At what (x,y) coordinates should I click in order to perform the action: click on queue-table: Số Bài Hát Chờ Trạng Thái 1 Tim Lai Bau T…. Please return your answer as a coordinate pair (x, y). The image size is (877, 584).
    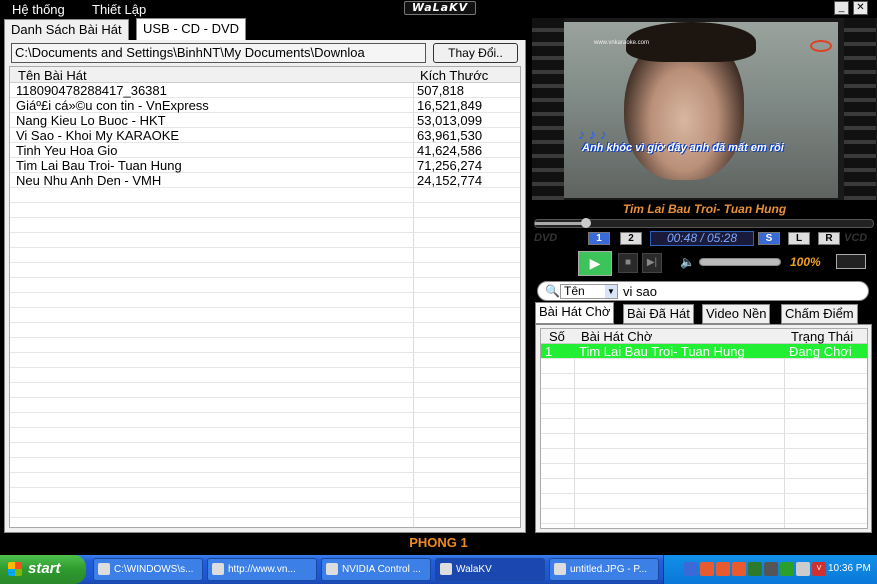
    Looking at the image, I should click on (704, 428).